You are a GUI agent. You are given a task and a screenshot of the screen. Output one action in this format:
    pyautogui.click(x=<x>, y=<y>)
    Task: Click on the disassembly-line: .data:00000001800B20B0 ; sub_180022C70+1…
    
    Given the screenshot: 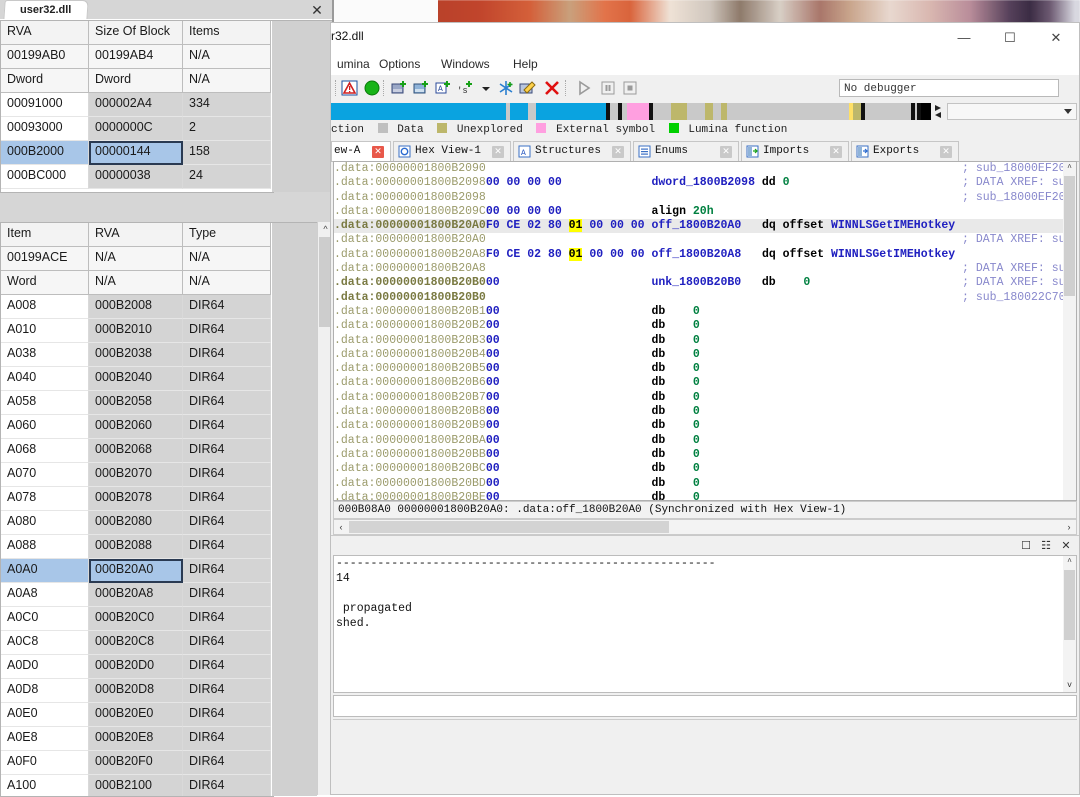 What is the action you would take?
    pyautogui.click(x=705, y=298)
    